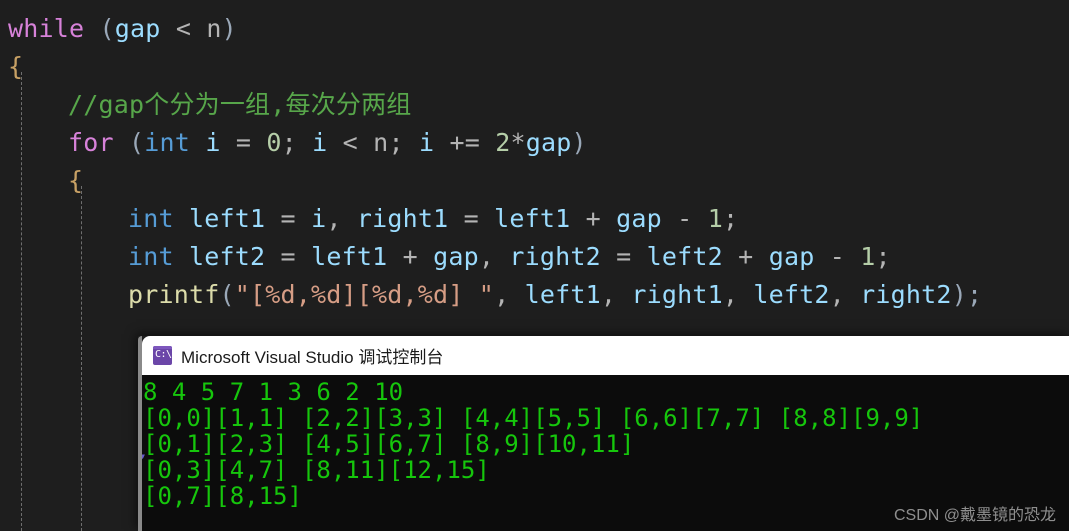  I want to click on console-output-line: 8 4 5 7 1 3 6 2 10, so click(273, 392).